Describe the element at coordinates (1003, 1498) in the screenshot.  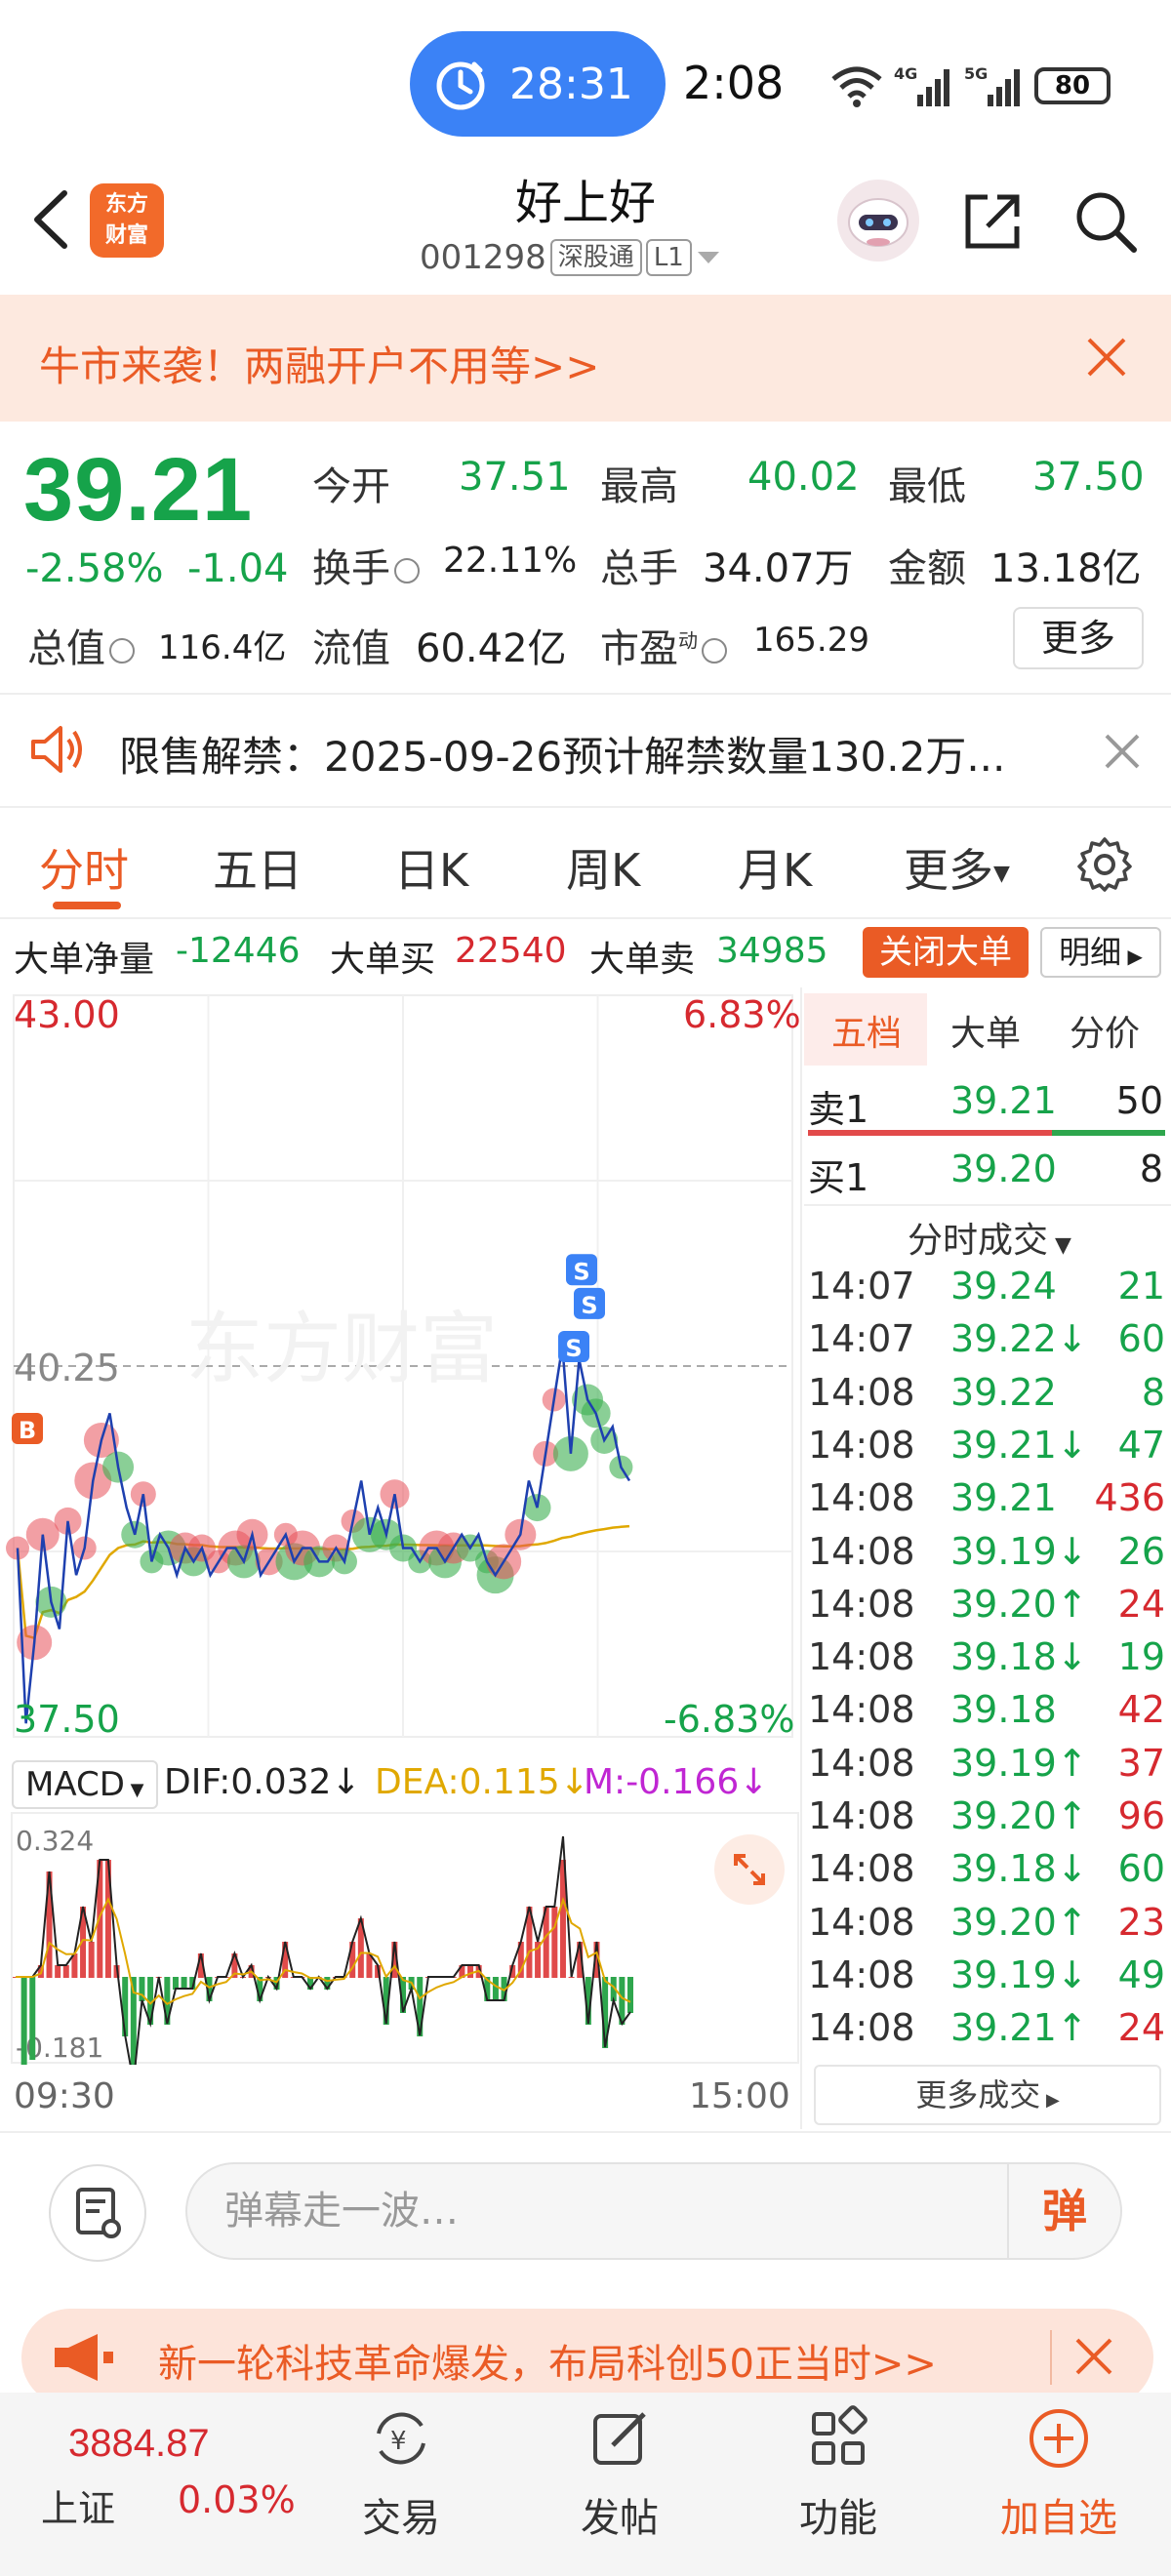
I see `trade-price: 39.21` at that location.